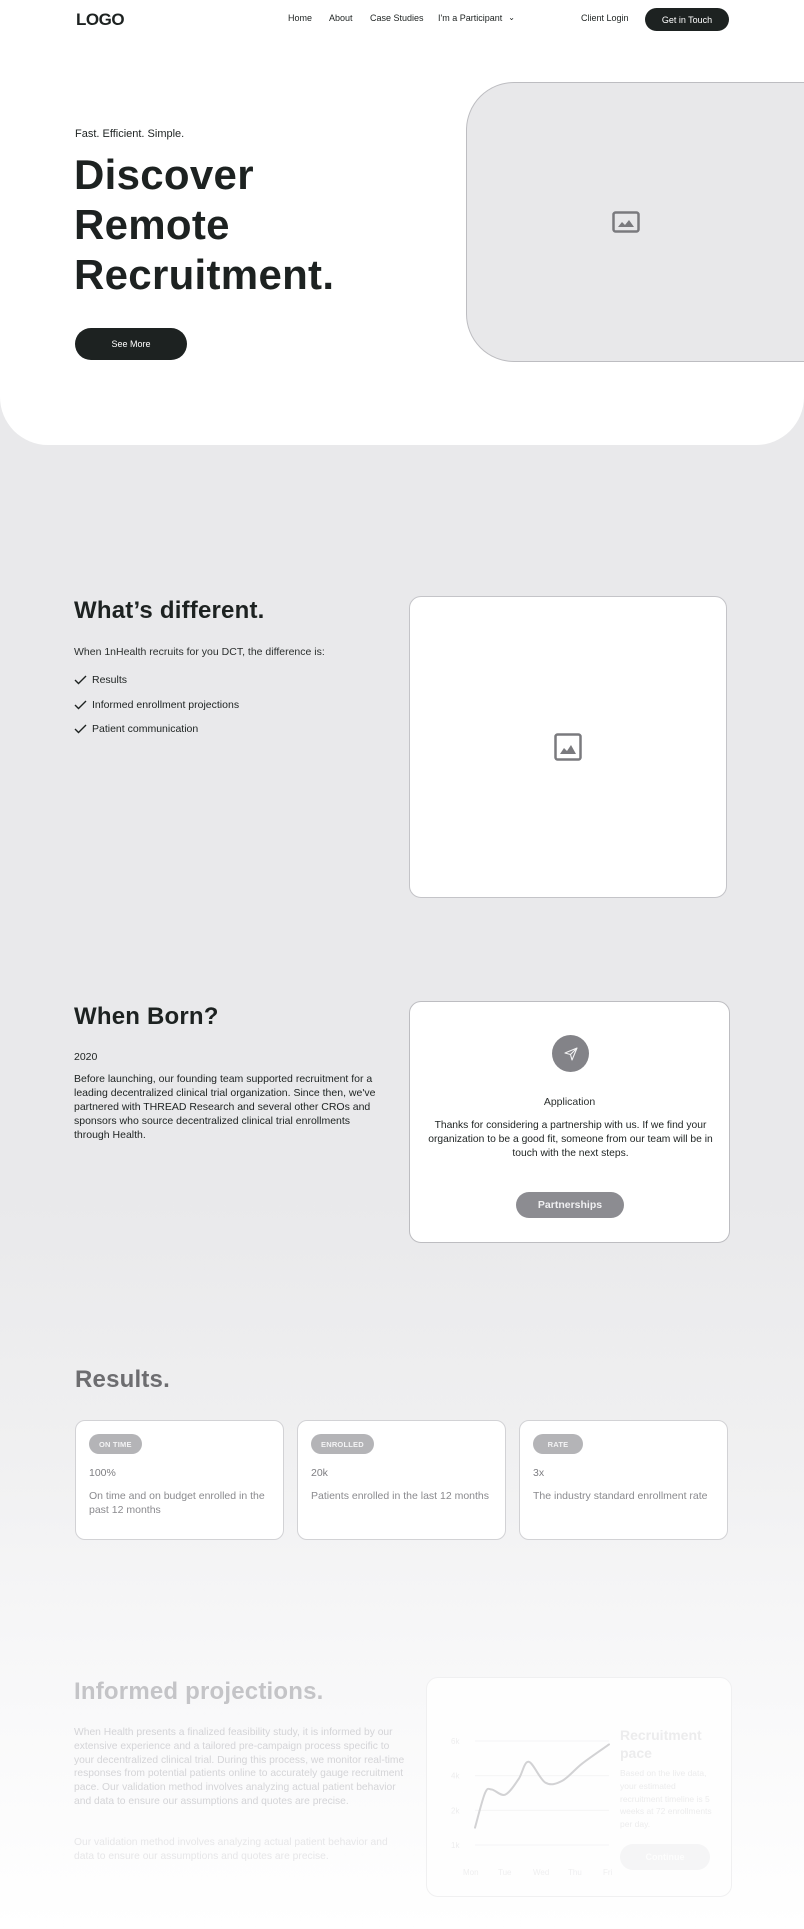 The image size is (804, 1929). I want to click on list-item: Patient communication, so click(156, 729).